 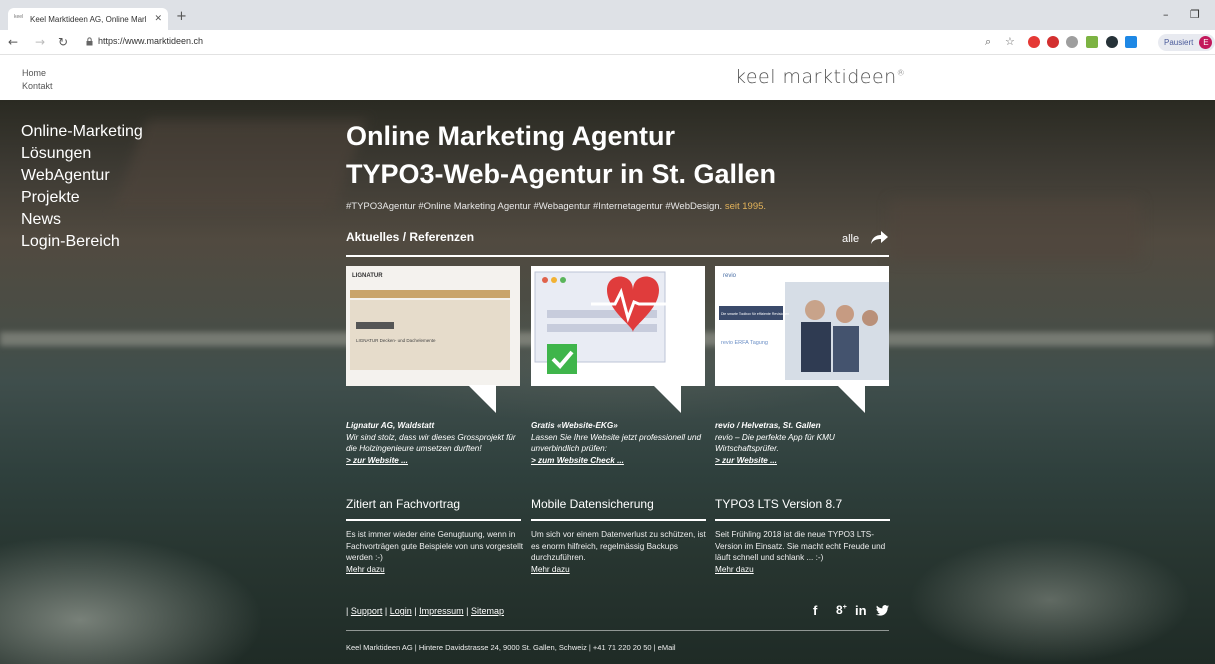 I want to click on news-card-website-ekg, so click(x=618, y=339).